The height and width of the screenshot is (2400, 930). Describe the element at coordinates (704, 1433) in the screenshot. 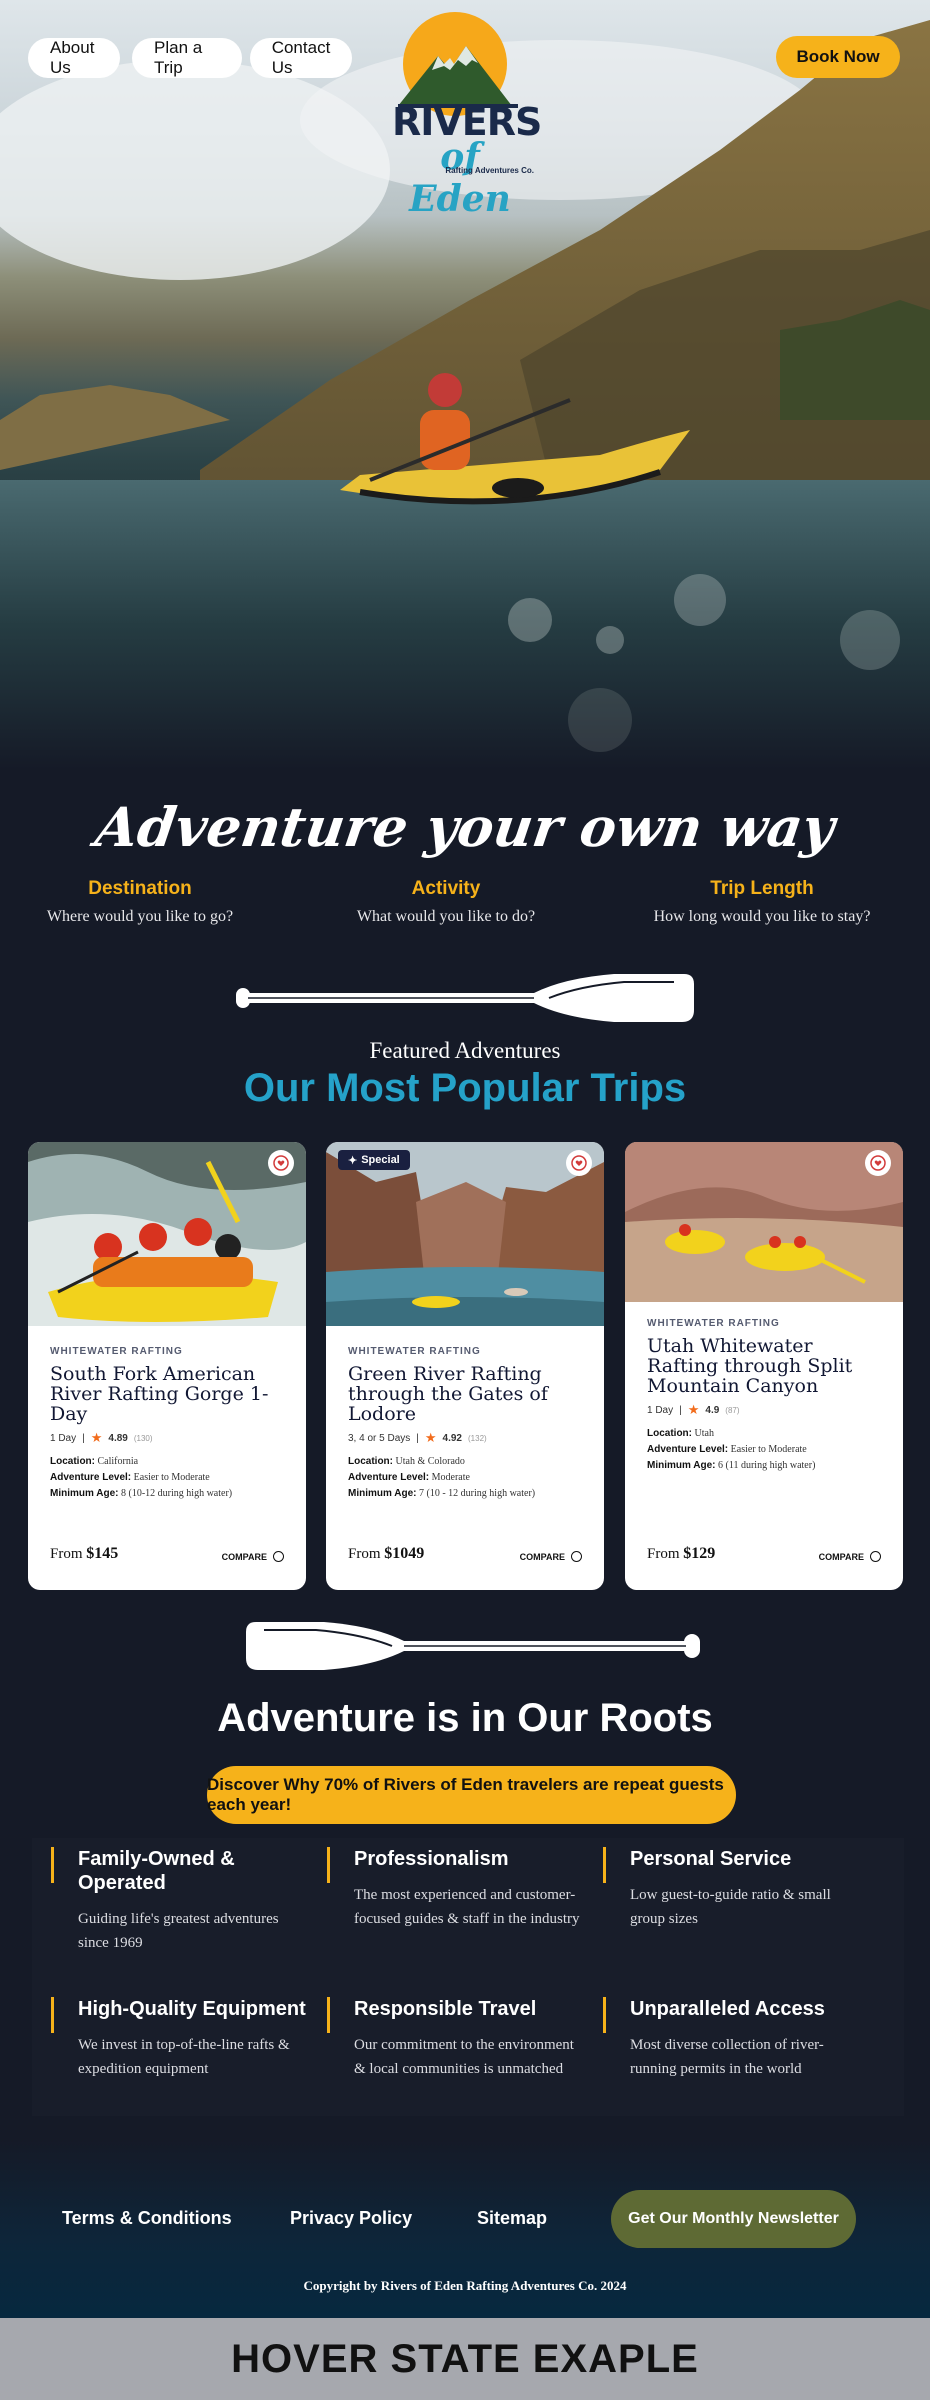

I see `trip-location: Utah` at that location.